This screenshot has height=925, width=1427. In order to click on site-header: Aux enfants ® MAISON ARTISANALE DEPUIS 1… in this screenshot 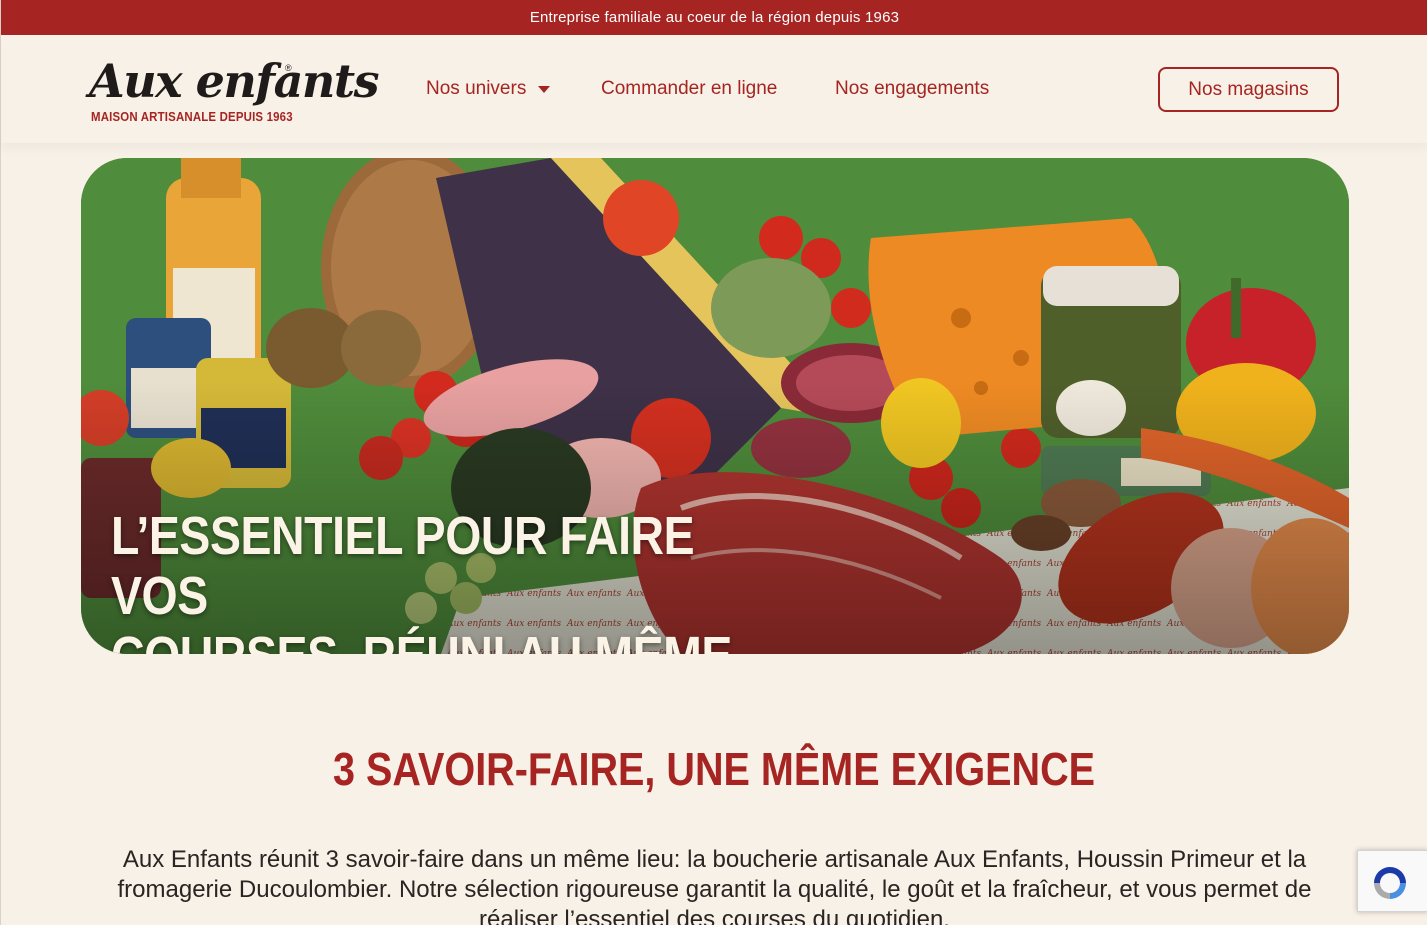, I will do `click(714, 89)`.